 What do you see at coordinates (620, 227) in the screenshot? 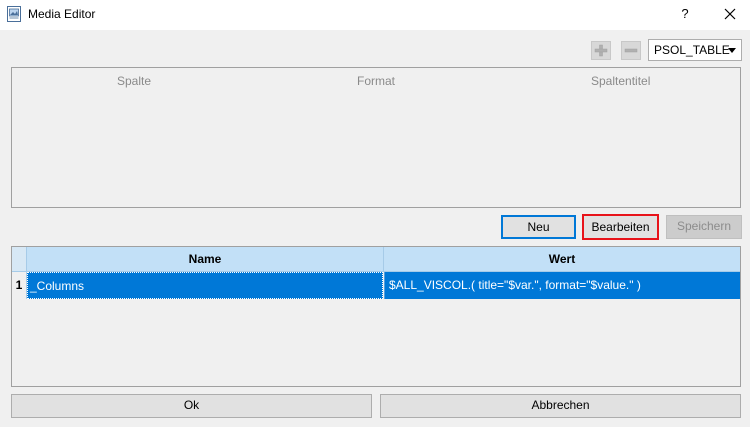
I see `edit-button: Bearbeiten` at bounding box center [620, 227].